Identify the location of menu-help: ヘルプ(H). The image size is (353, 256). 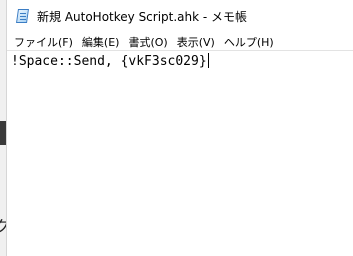
(250, 42).